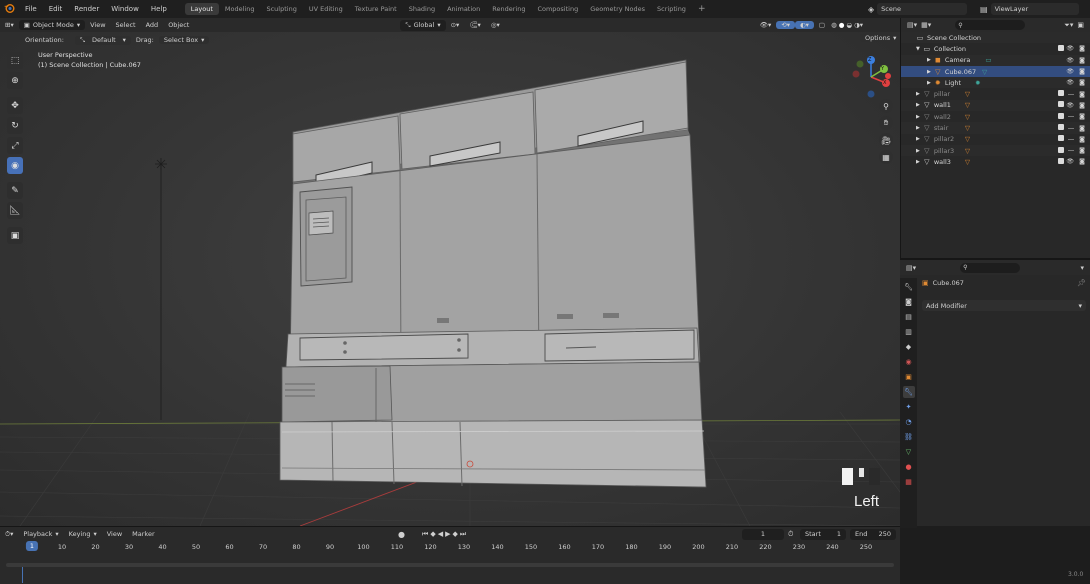 This screenshot has width=1090, height=584. Describe the element at coordinates (15, 165) in the screenshot. I see `transform-tool: ◉` at that location.